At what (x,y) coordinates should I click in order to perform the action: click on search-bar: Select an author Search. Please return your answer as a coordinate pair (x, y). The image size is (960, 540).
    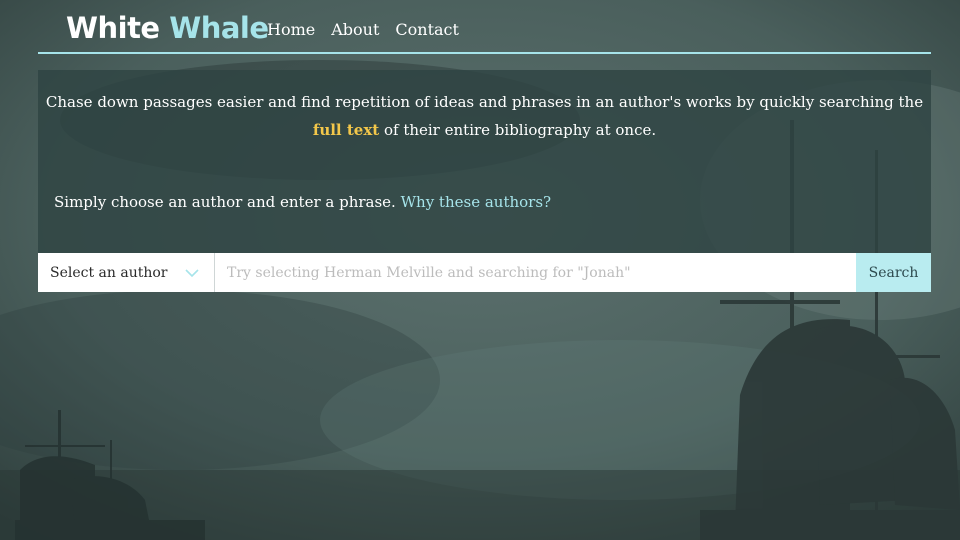
    Looking at the image, I should click on (484, 272).